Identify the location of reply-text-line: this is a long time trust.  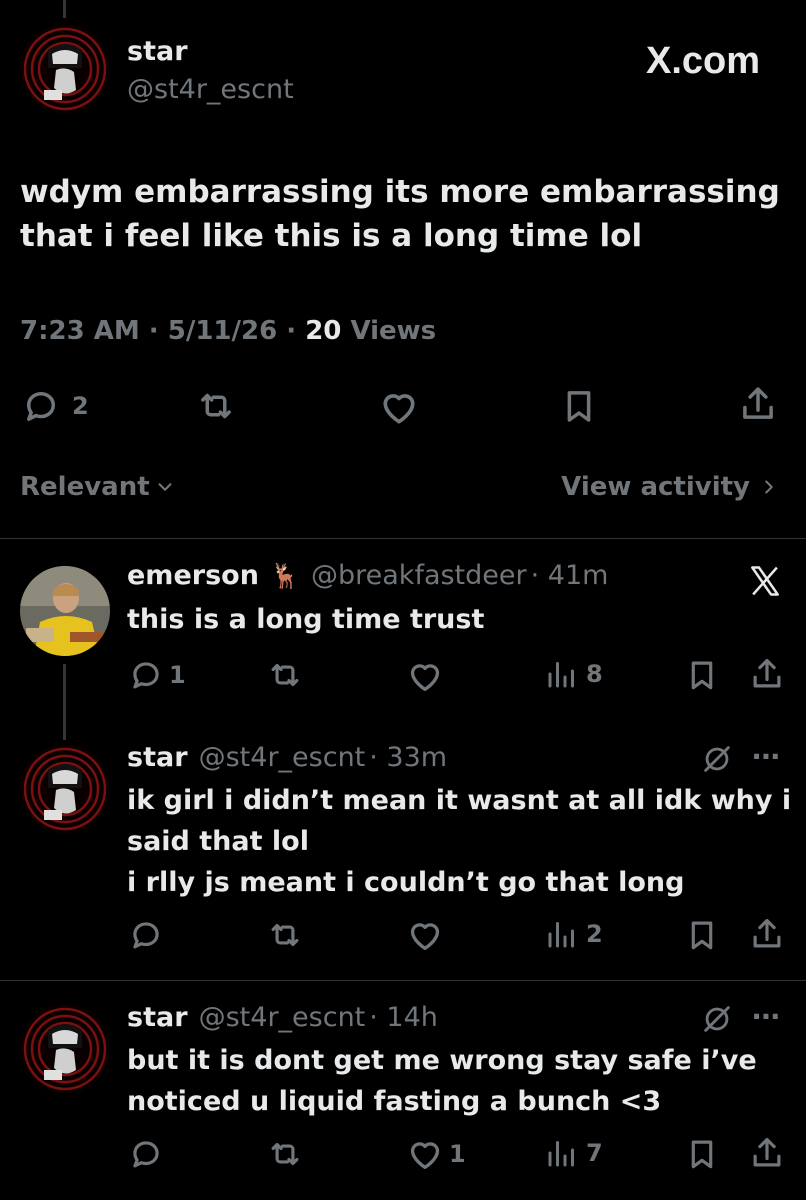
(306, 619).